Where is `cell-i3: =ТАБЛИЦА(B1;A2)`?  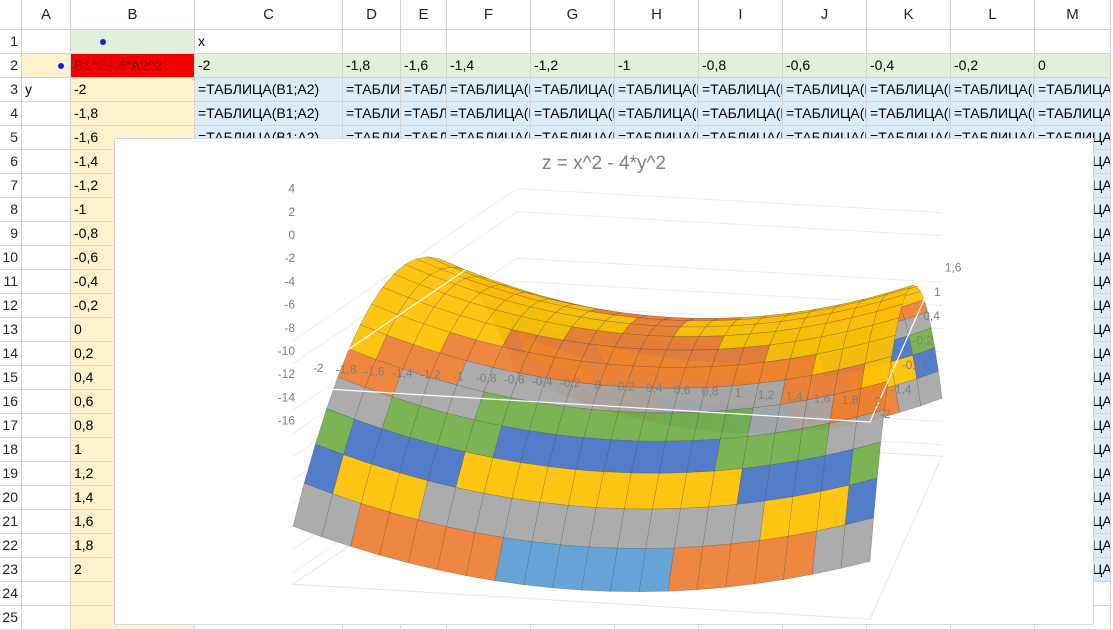 cell-i3: =ТАБЛИЦА(B1;A2) is located at coordinates (741, 90).